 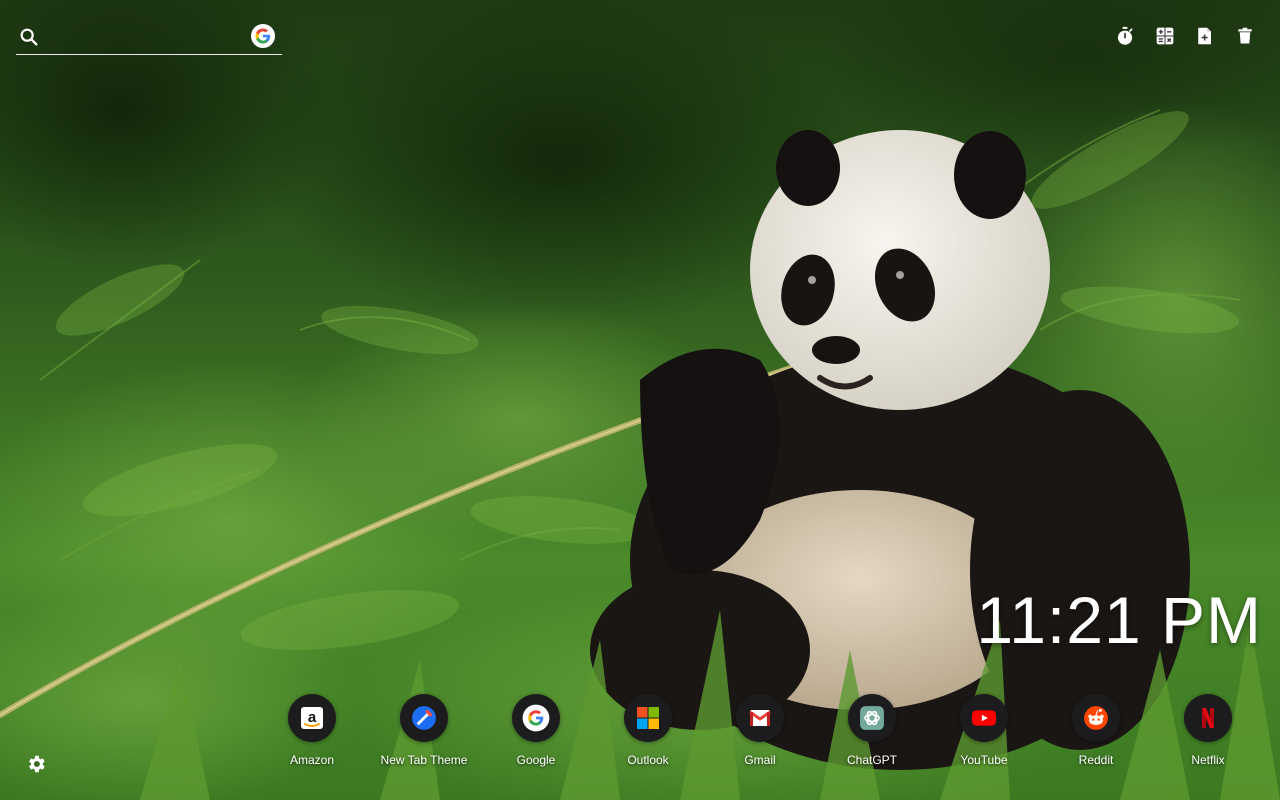 I want to click on calculator-icon, so click(x=1165, y=36).